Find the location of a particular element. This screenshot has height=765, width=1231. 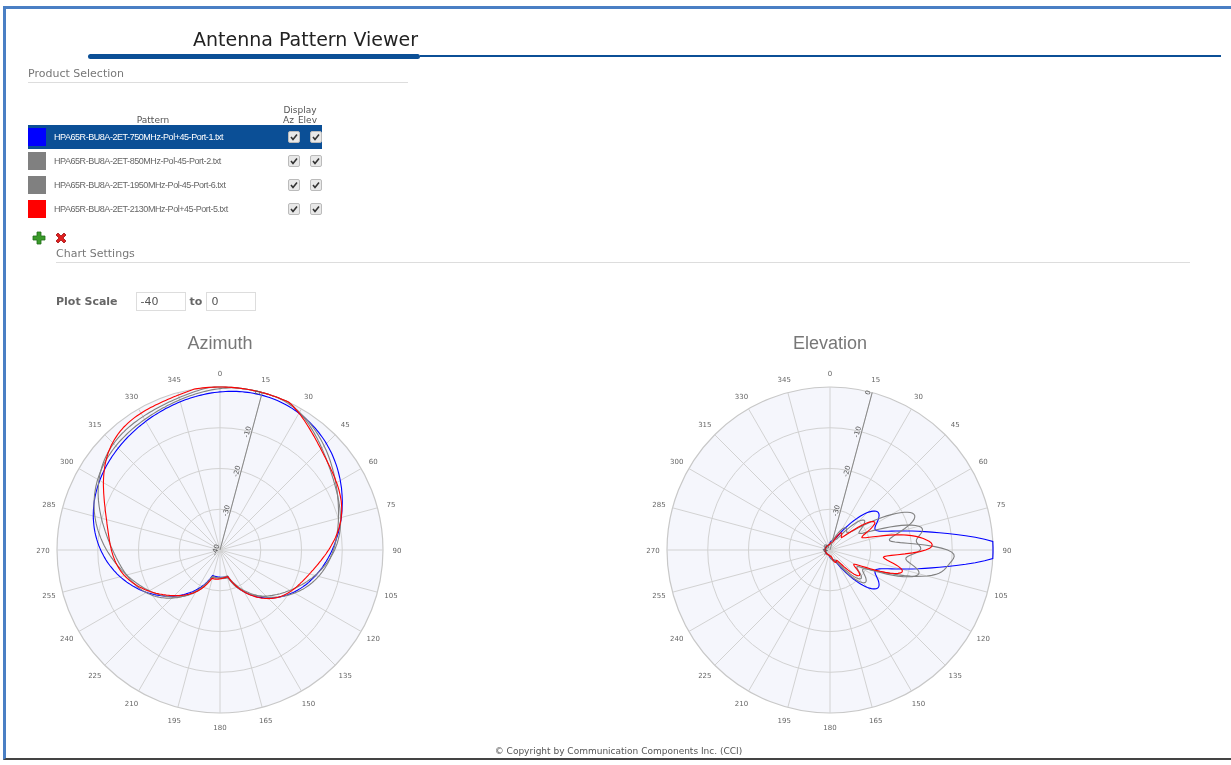

pattern-row: HPA65R-BU8A-2ET-1950MHz-Pol-45-Port-6.txt is located at coordinates (175, 185).